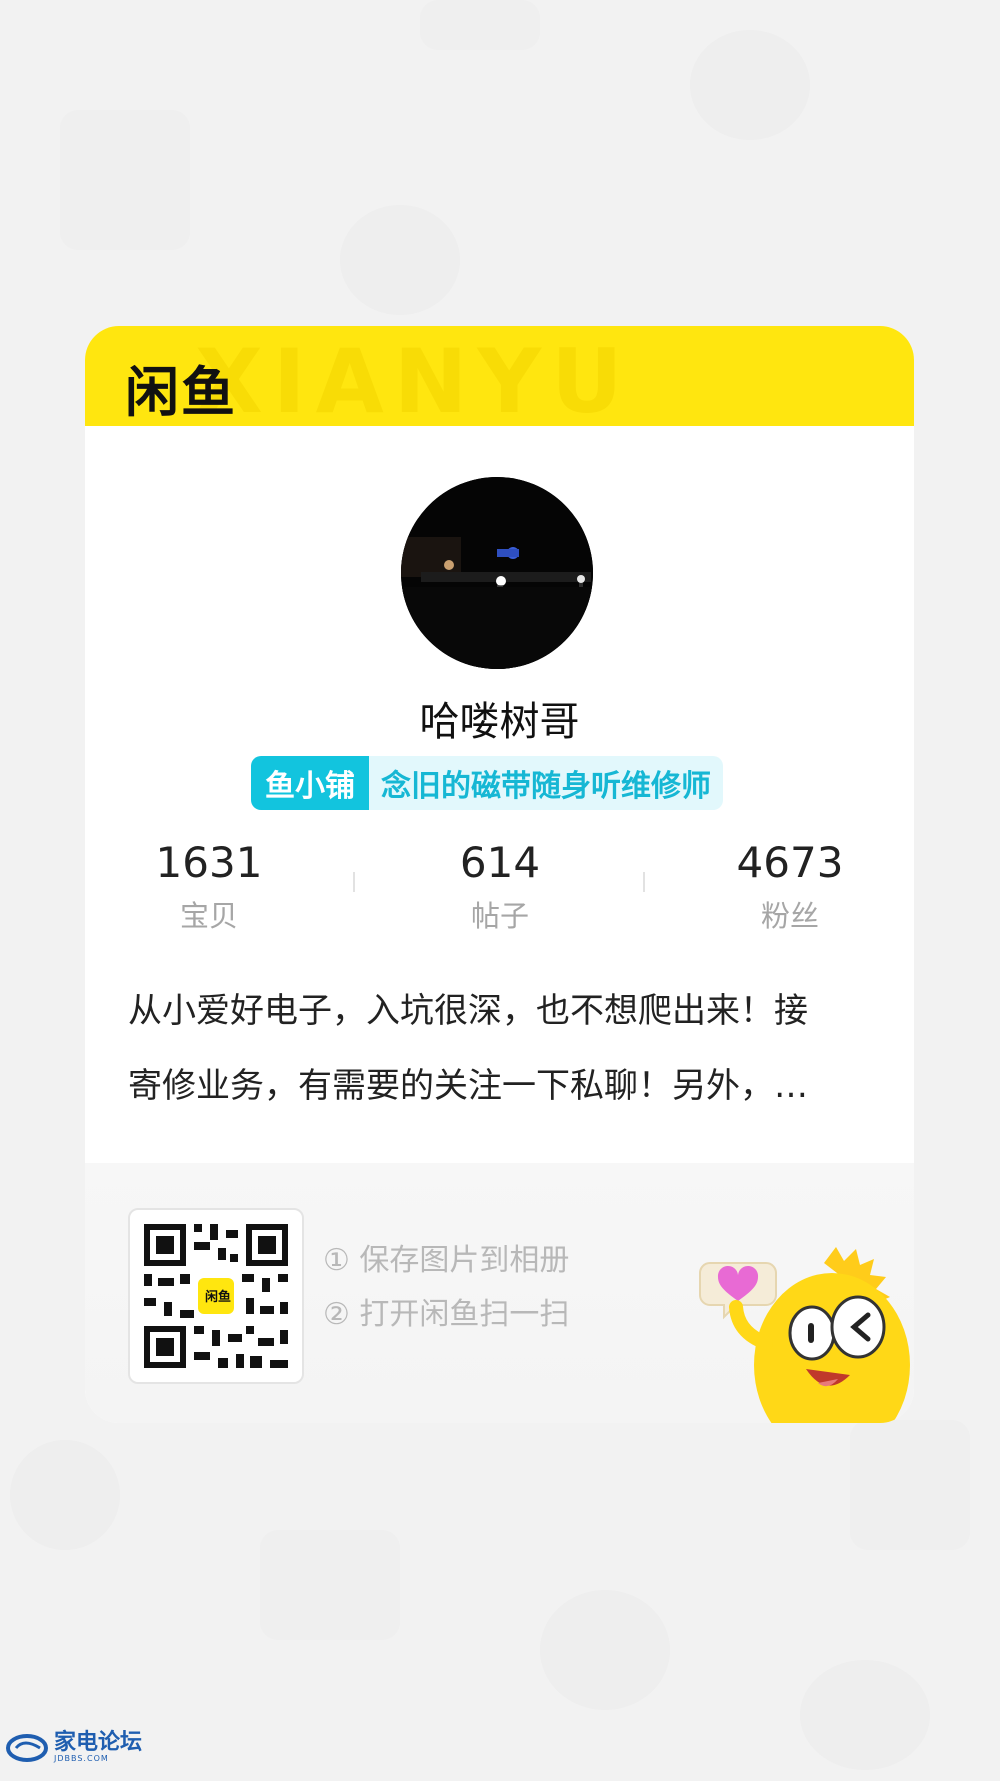 This screenshot has width=1000, height=1781. I want to click on stat-items-count: 1631, so click(209, 862).